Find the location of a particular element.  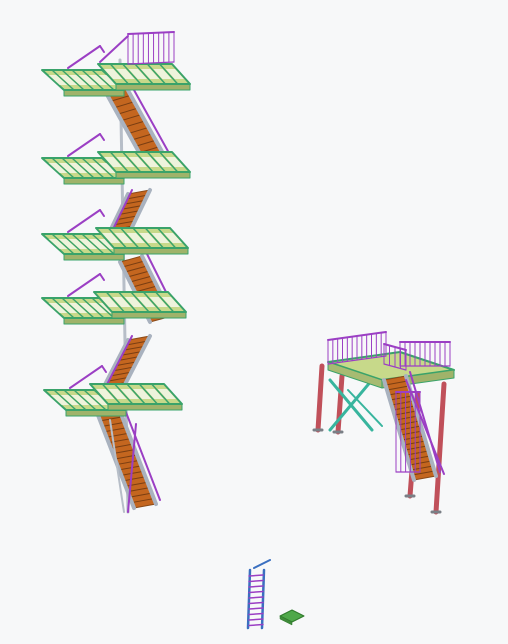

platform-stair is located at coordinates (411, 426).